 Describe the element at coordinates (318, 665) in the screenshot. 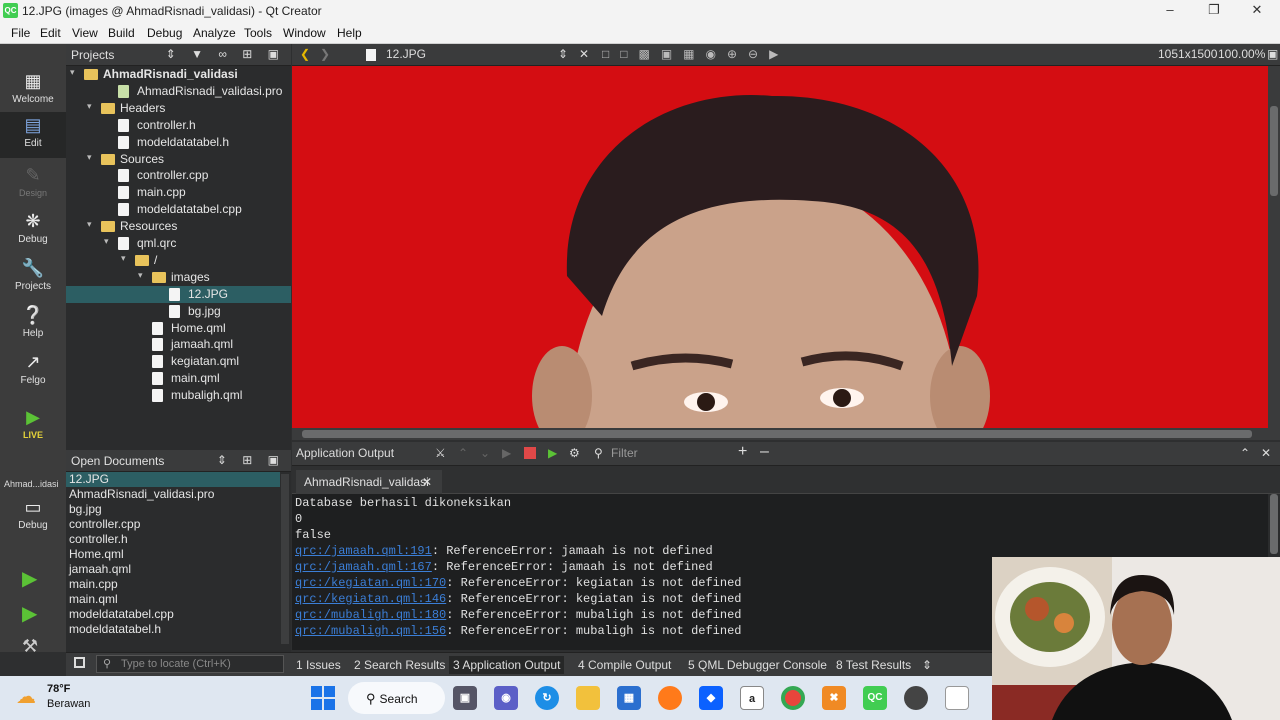

I see `tab-issues: 1 Issues` at that location.